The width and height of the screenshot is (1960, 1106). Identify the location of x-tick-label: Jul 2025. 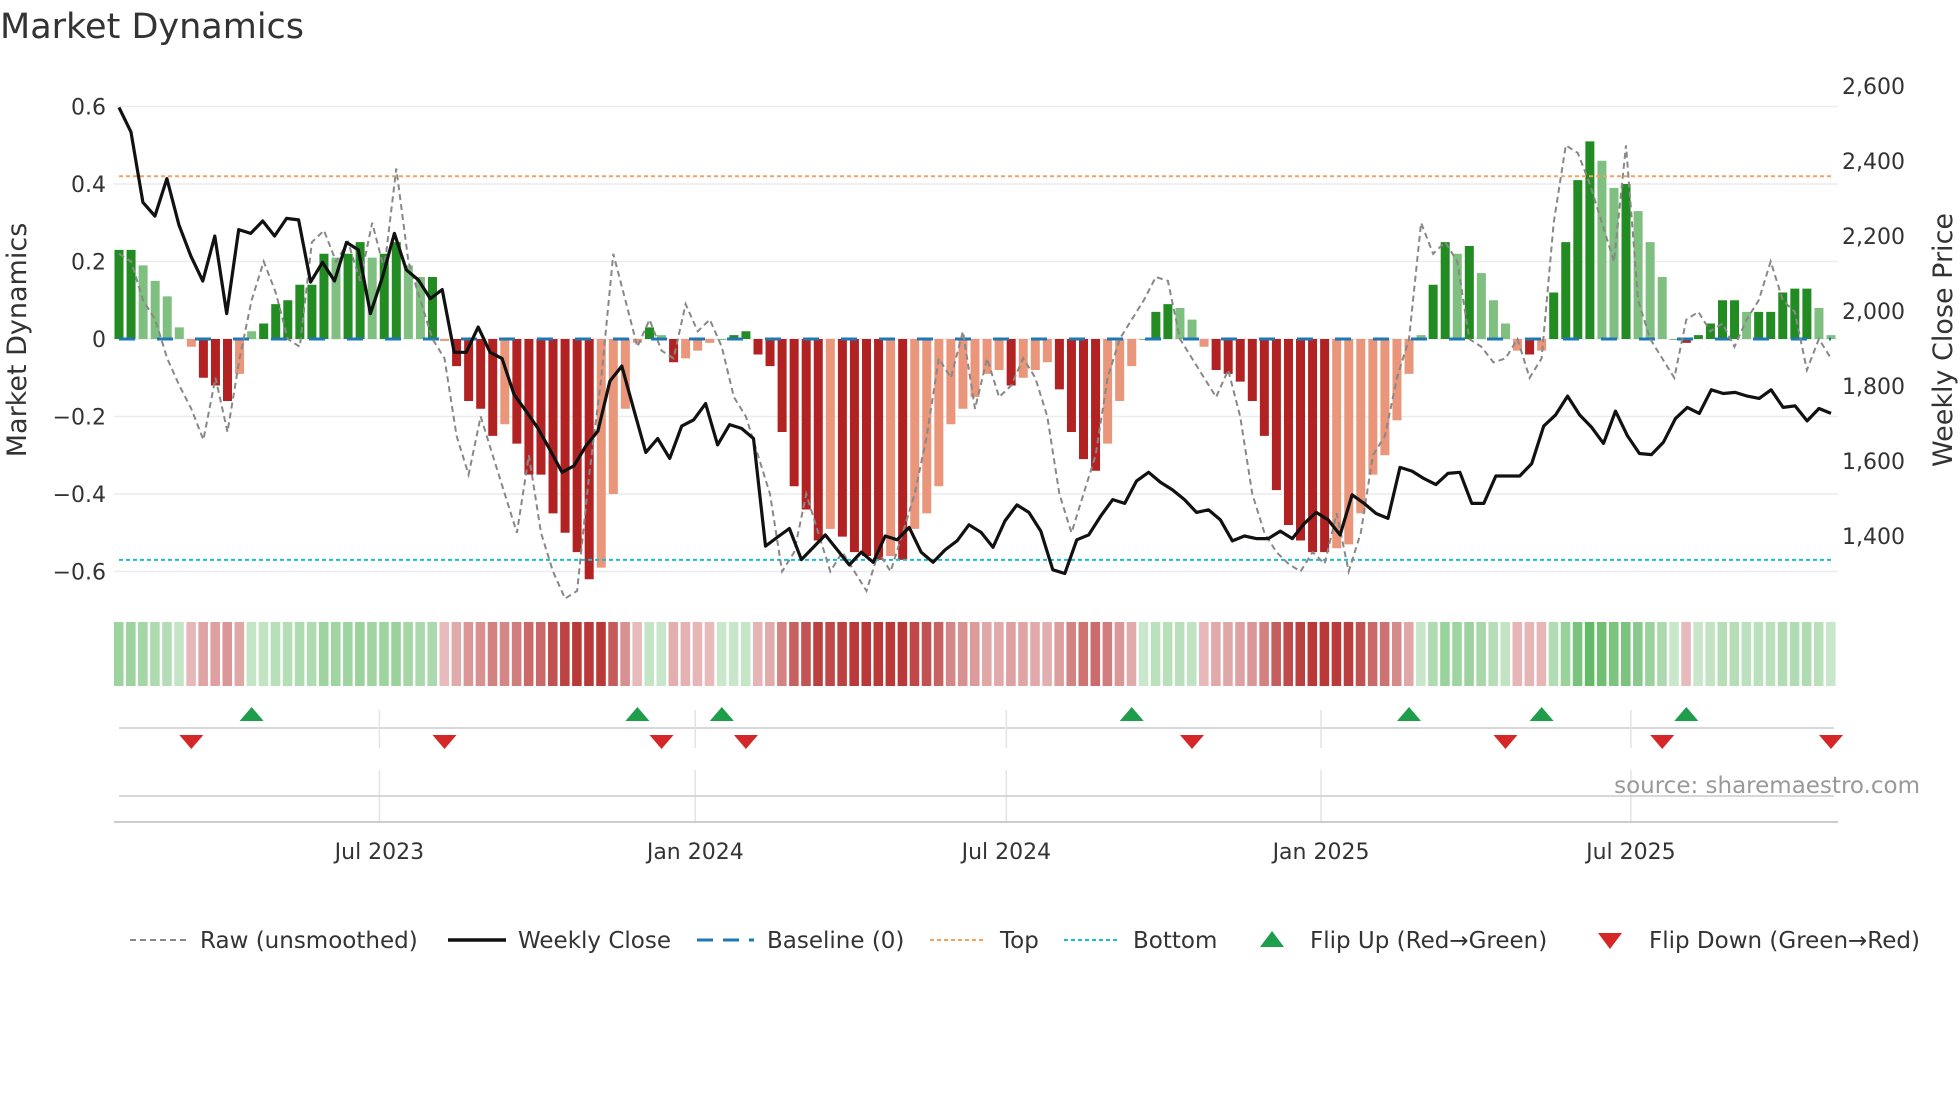
(1630, 852).